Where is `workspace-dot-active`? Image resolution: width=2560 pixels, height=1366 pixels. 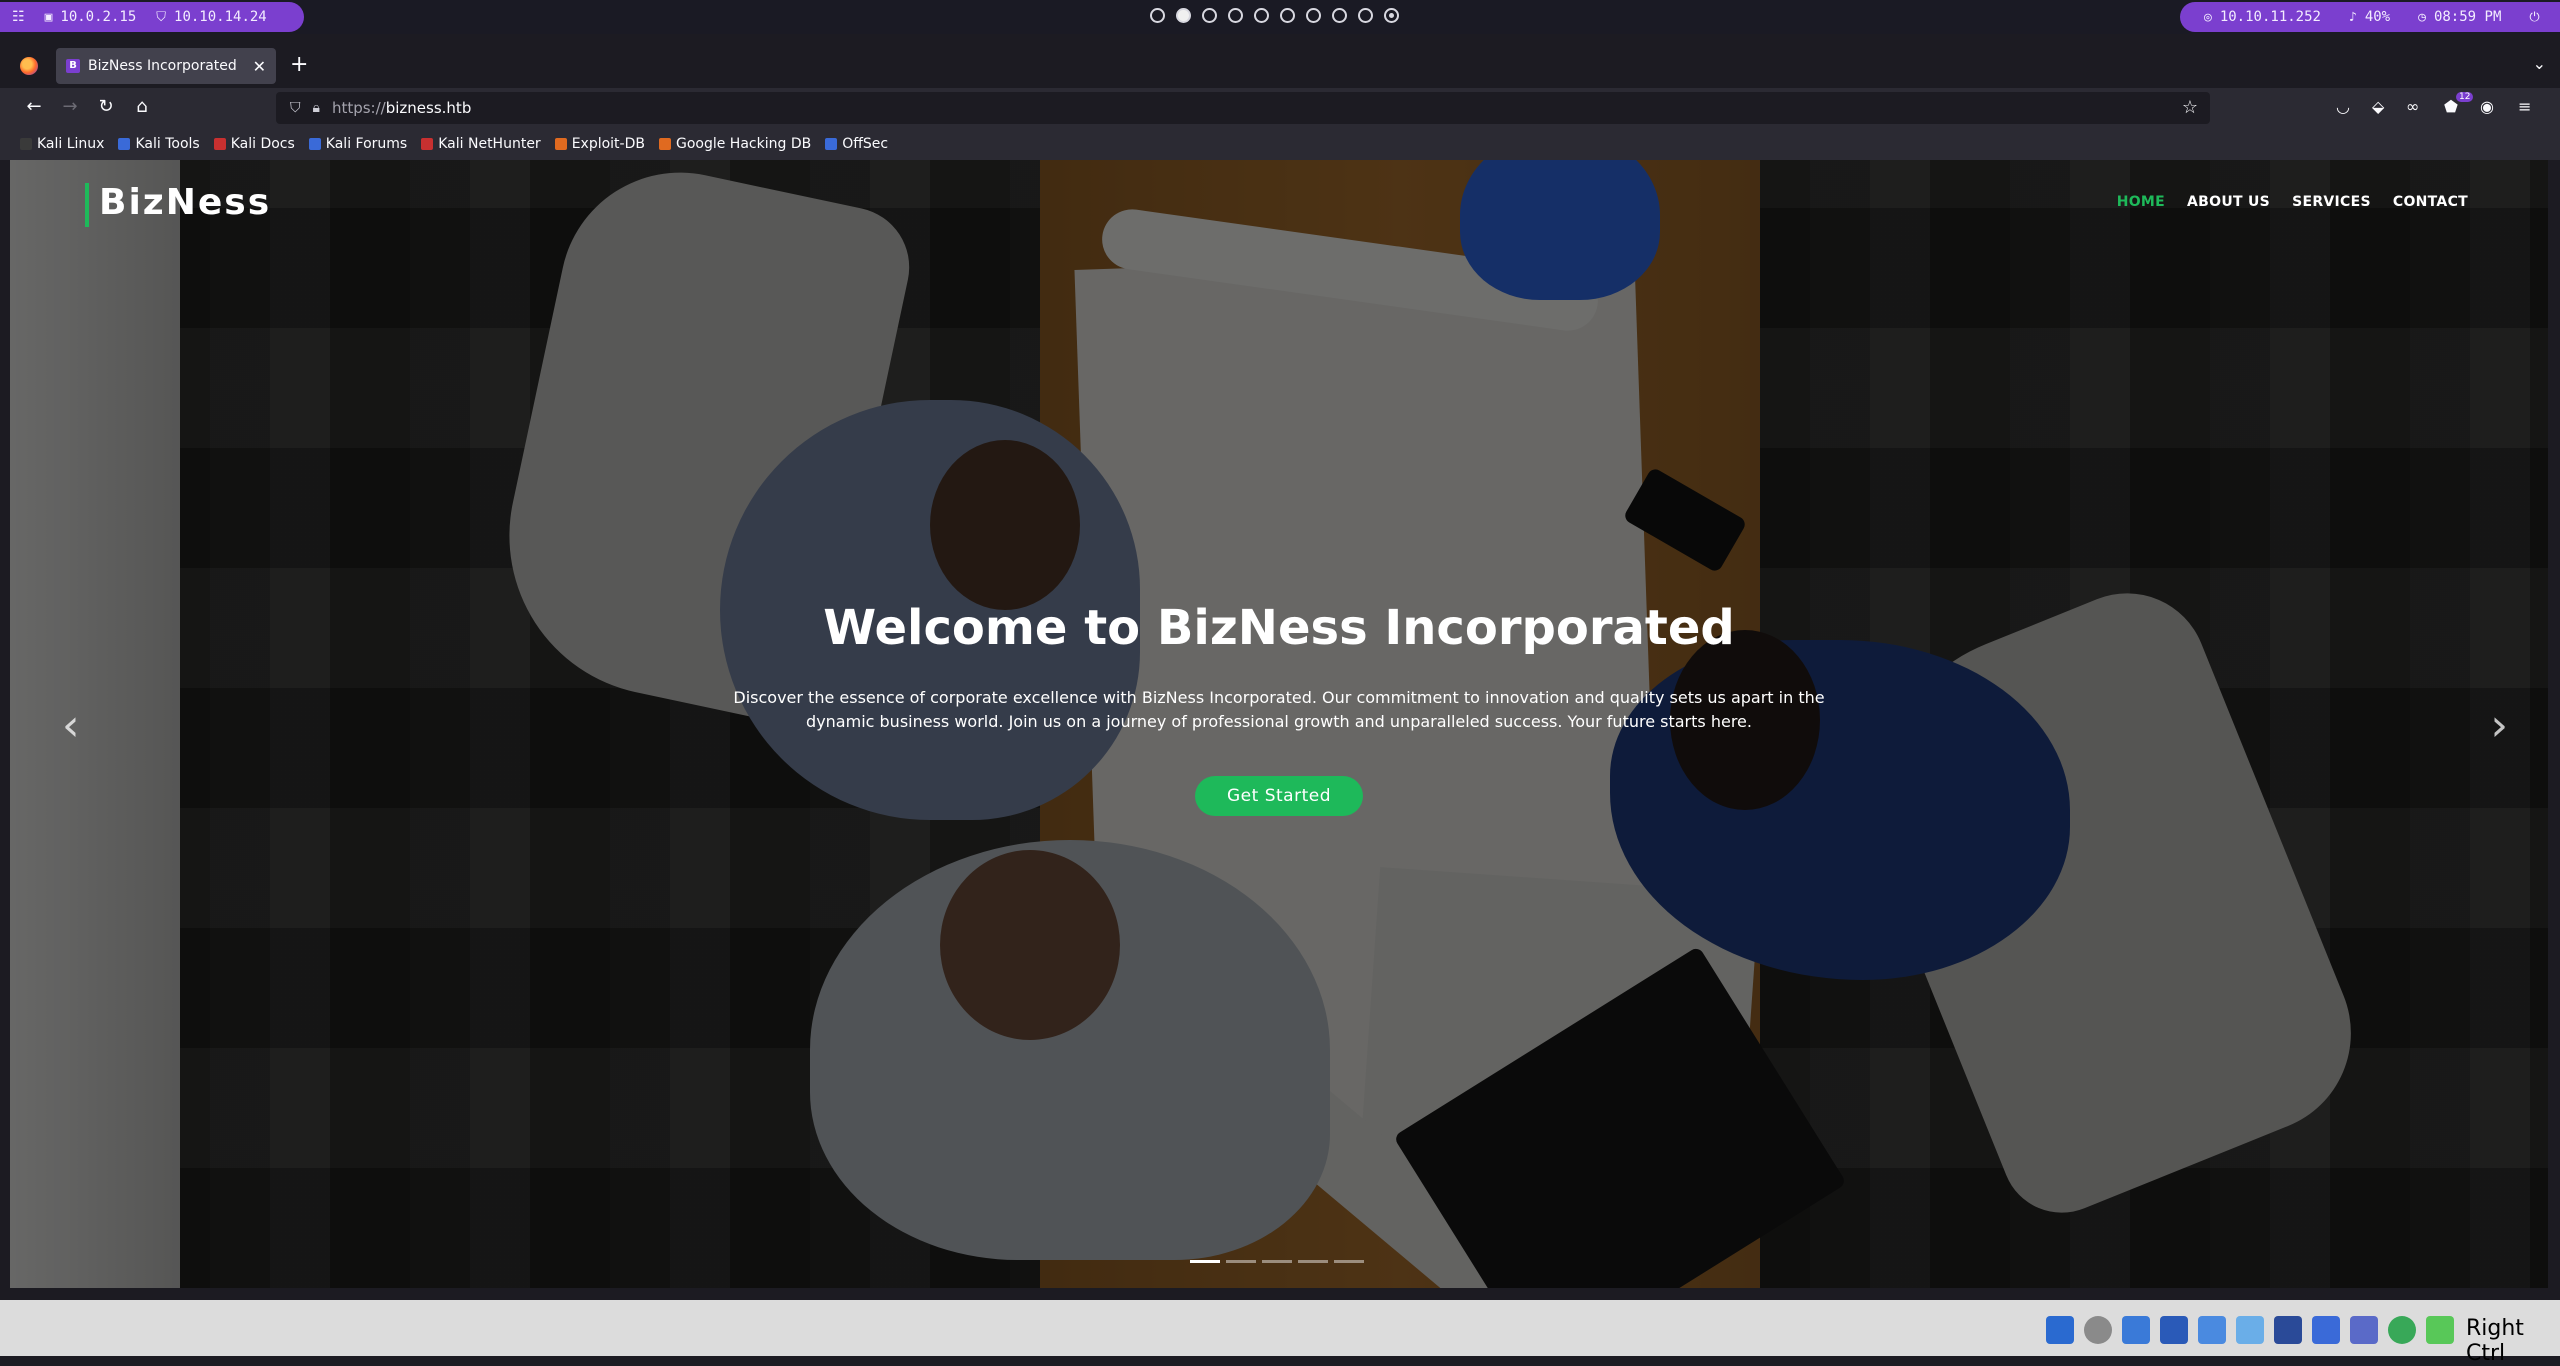
workspace-dot-active is located at coordinates (1183, 15).